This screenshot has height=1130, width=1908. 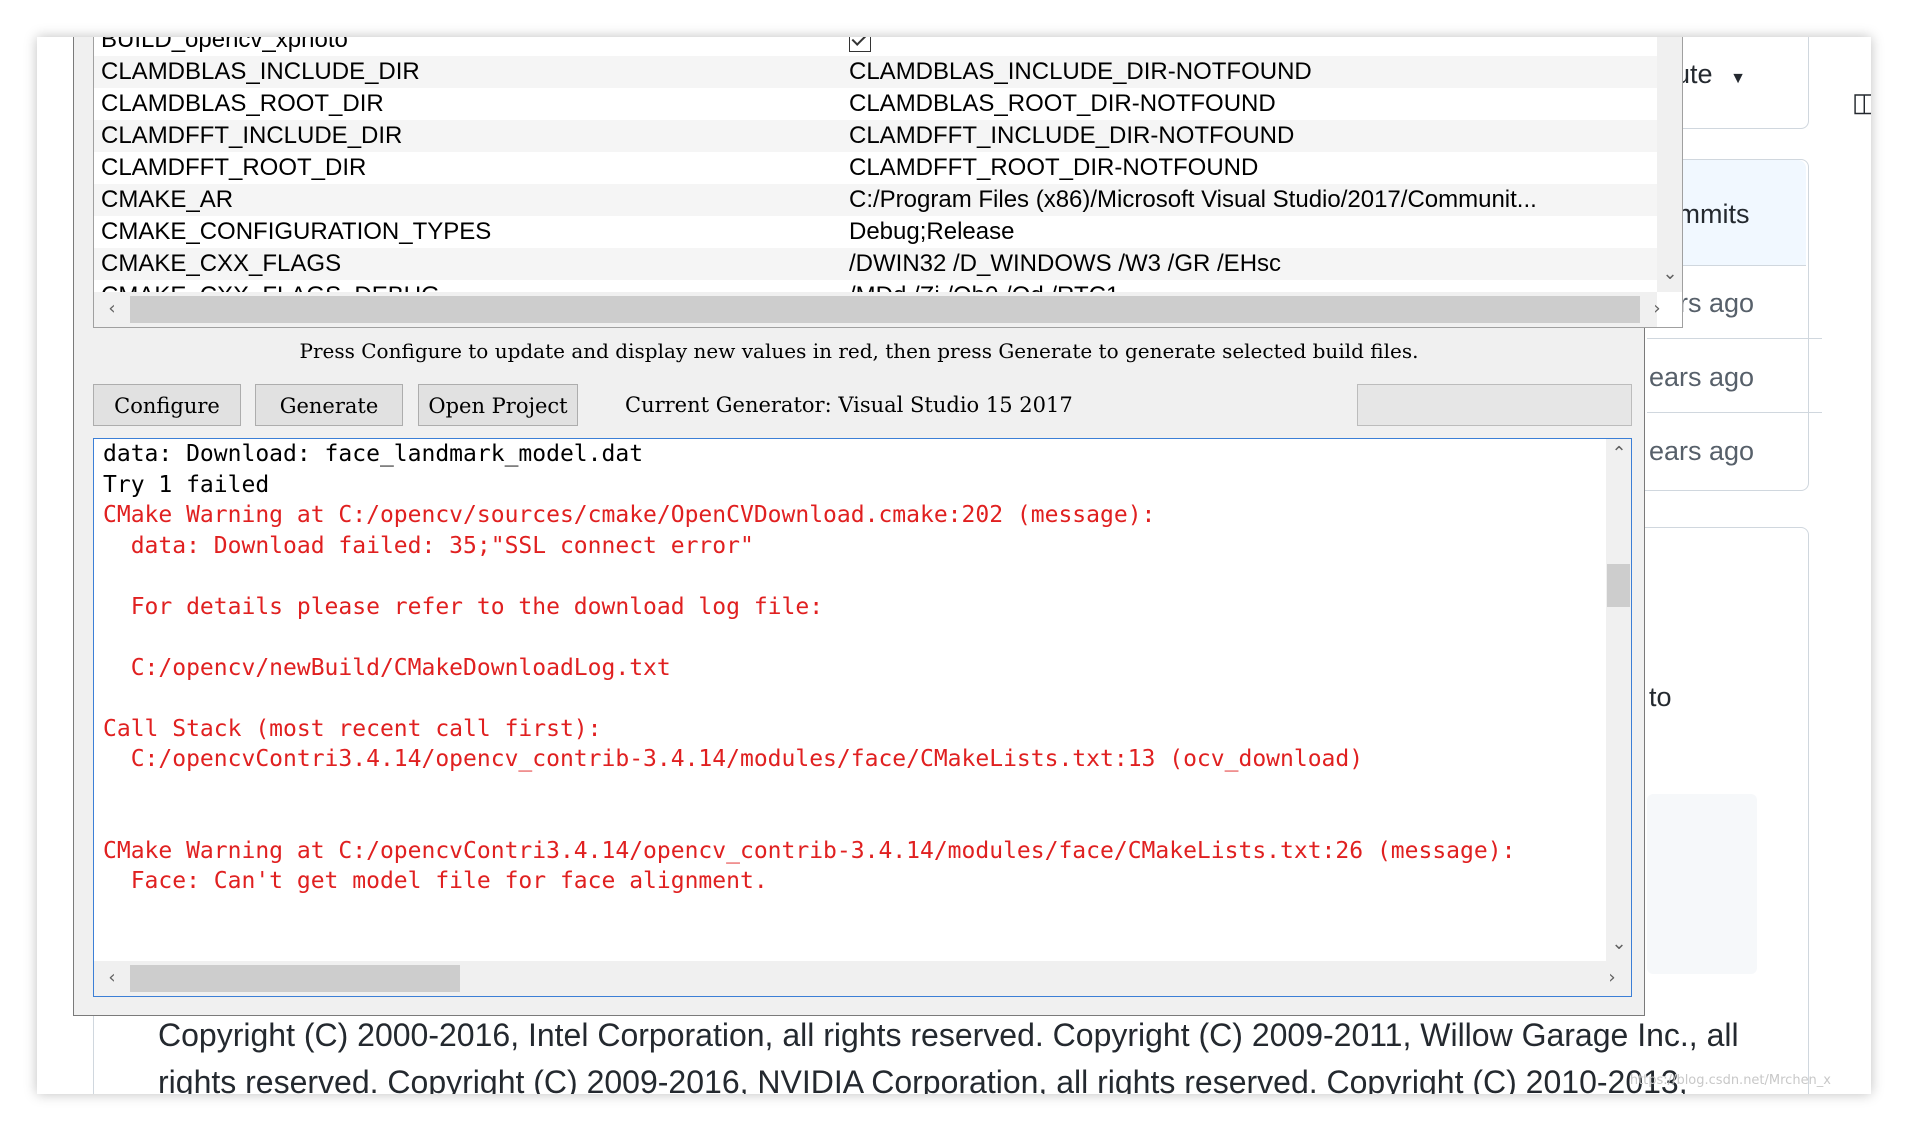 What do you see at coordinates (862, 978) in the screenshot?
I see `output-horizontal-scrollbar: ‹ ›` at bounding box center [862, 978].